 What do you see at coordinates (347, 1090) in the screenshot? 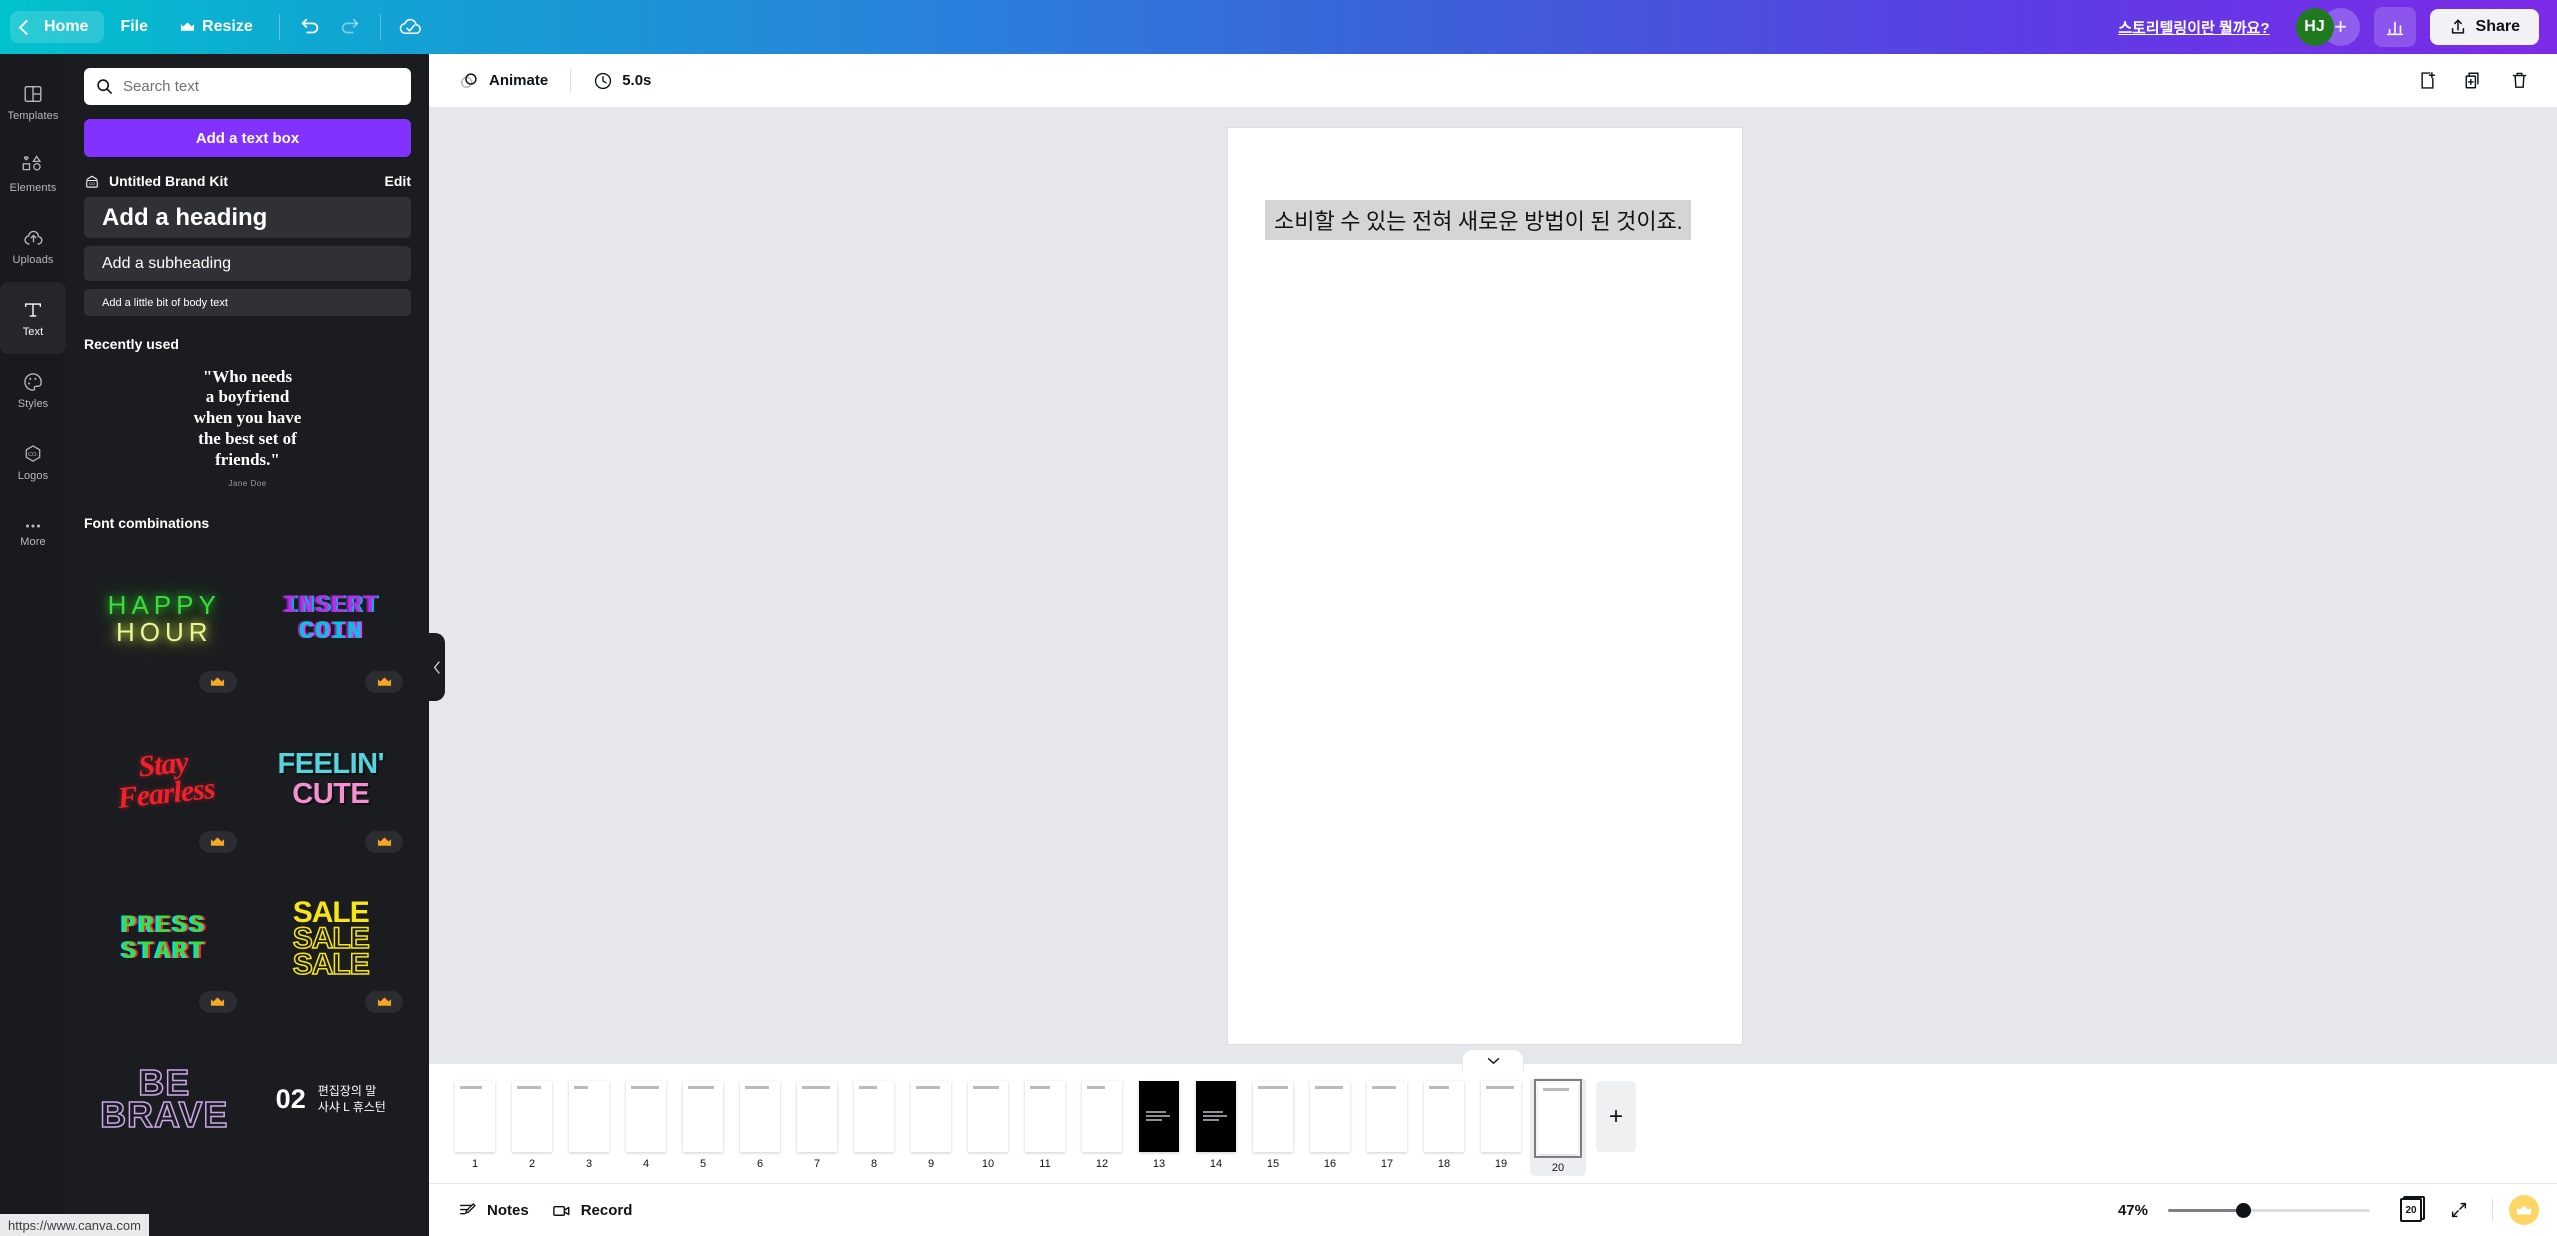
I see `preview-line: 편집장의 말` at bounding box center [347, 1090].